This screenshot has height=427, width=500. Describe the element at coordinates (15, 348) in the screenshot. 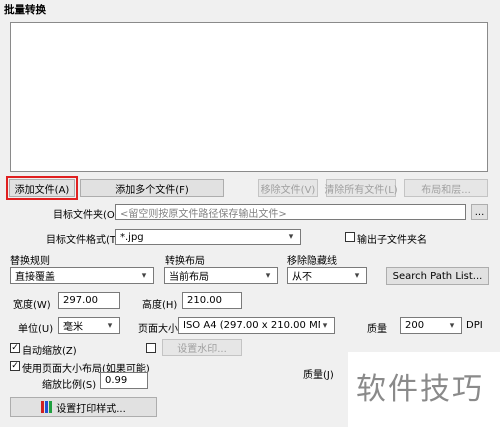

I see `auto-scale-checkbox: ✓` at that location.